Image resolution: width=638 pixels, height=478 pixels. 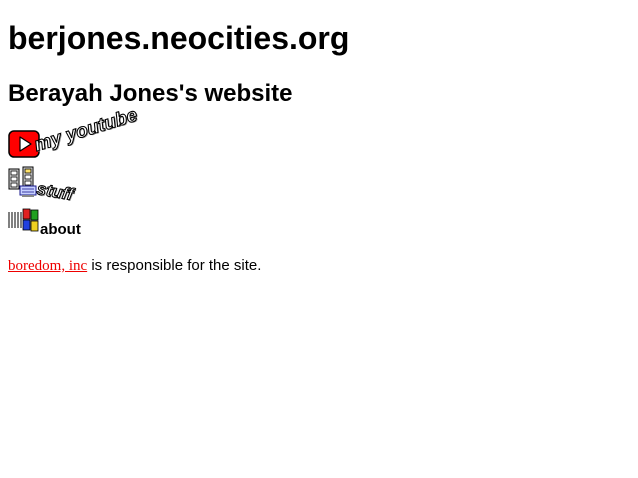 What do you see at coordinates (179, 38) in the screenshot?
I see `site-title: berjones.neocities.org` at bounding box center [179, 38].